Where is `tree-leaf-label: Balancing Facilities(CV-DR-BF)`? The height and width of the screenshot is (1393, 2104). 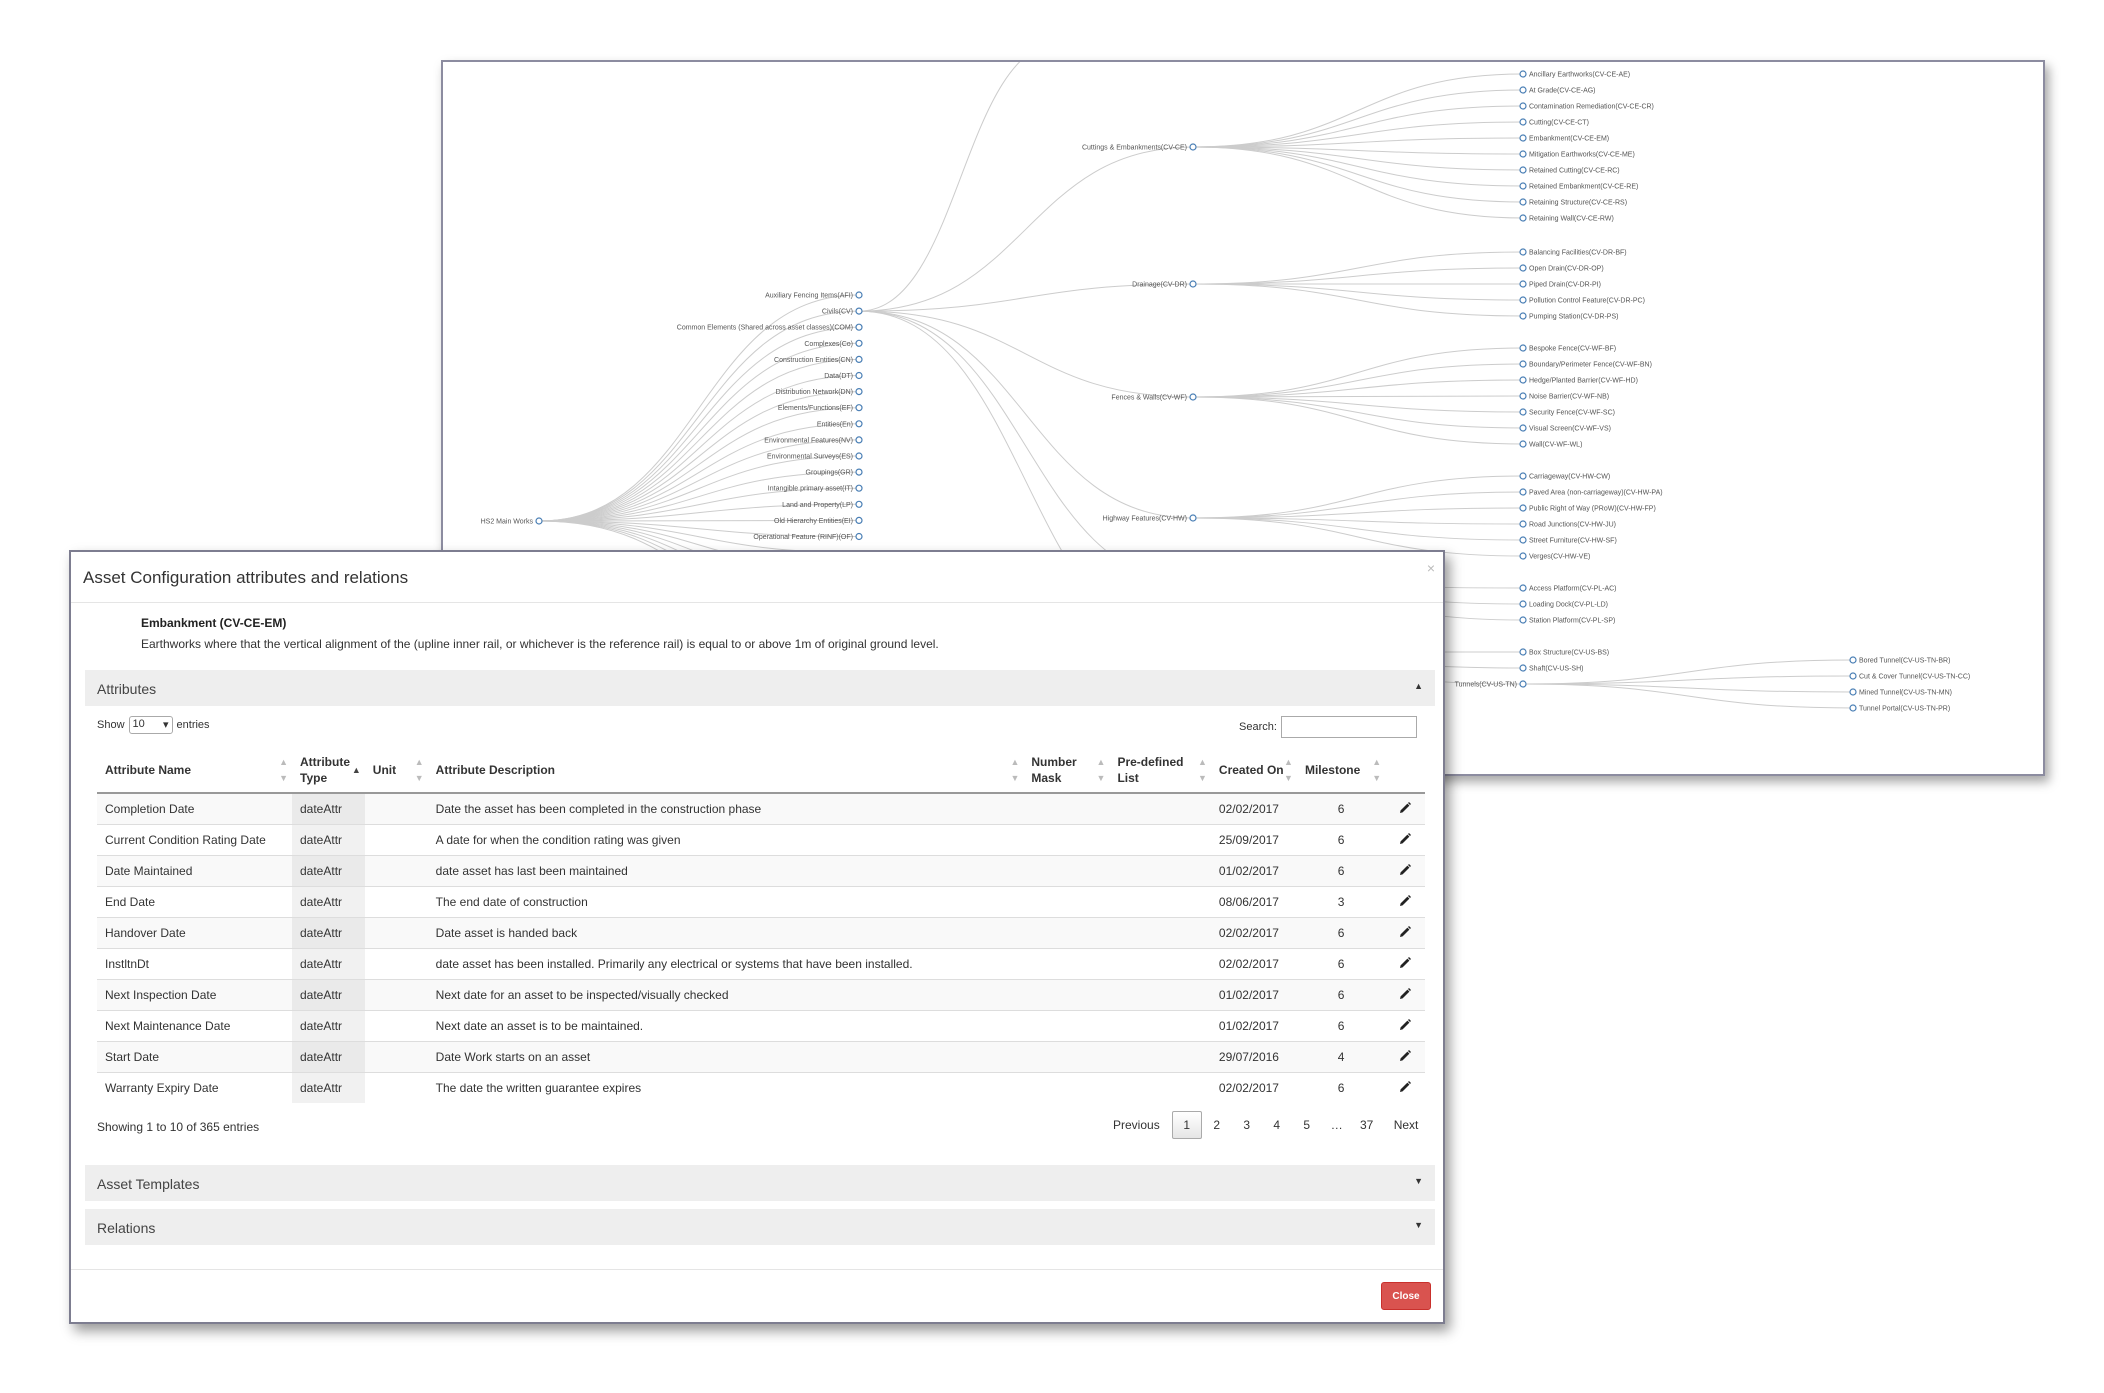
tree-leaf-label: Balancing Facilities(CV-DR-BF) is located at coordinates (1578, 253).